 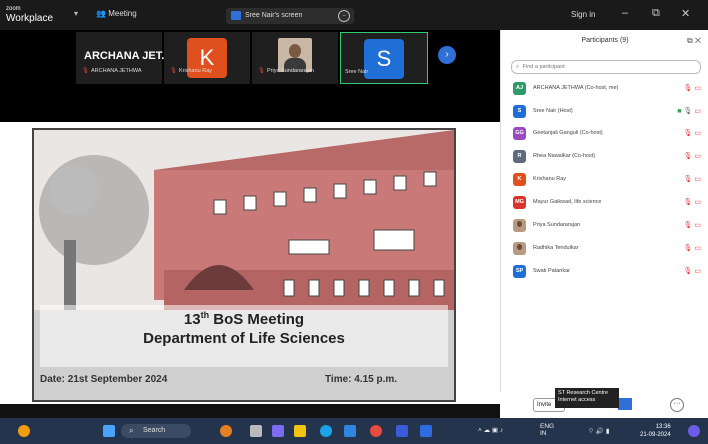 What do you see at coordinates (576, 88) in the screenshot?
I see `participant-name: ARCHANA JETHWA (Co-host, me)` at bounding box center [576, 88].